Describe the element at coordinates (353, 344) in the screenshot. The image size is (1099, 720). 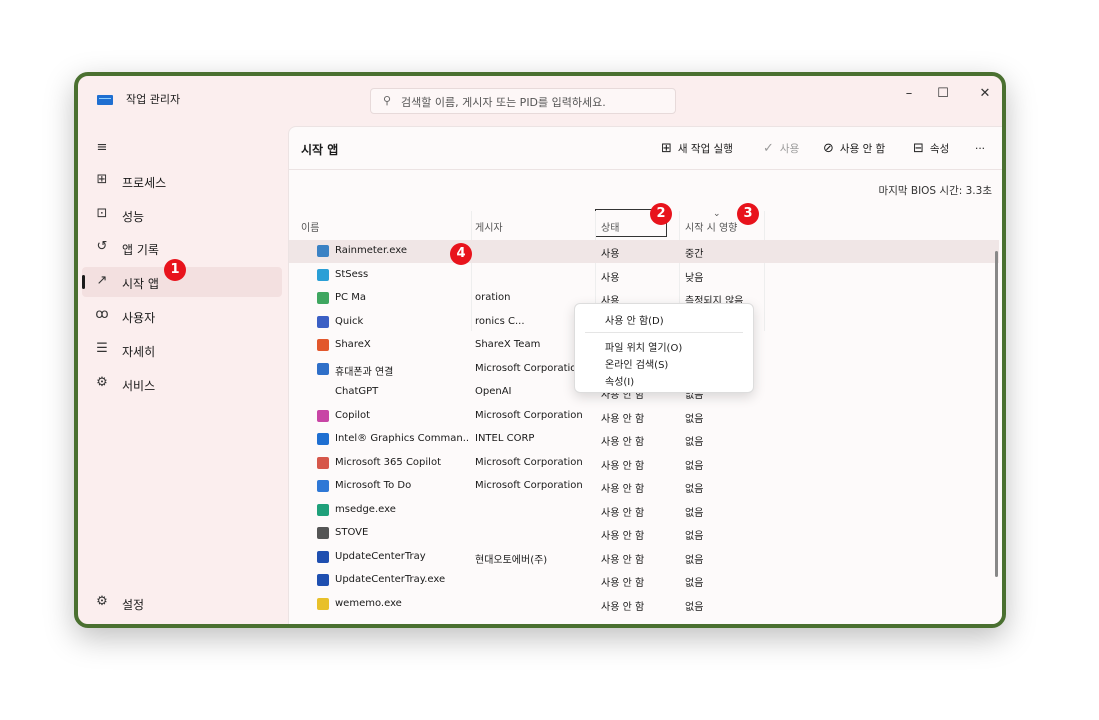
I see `cell-name: ShareX` at that location.